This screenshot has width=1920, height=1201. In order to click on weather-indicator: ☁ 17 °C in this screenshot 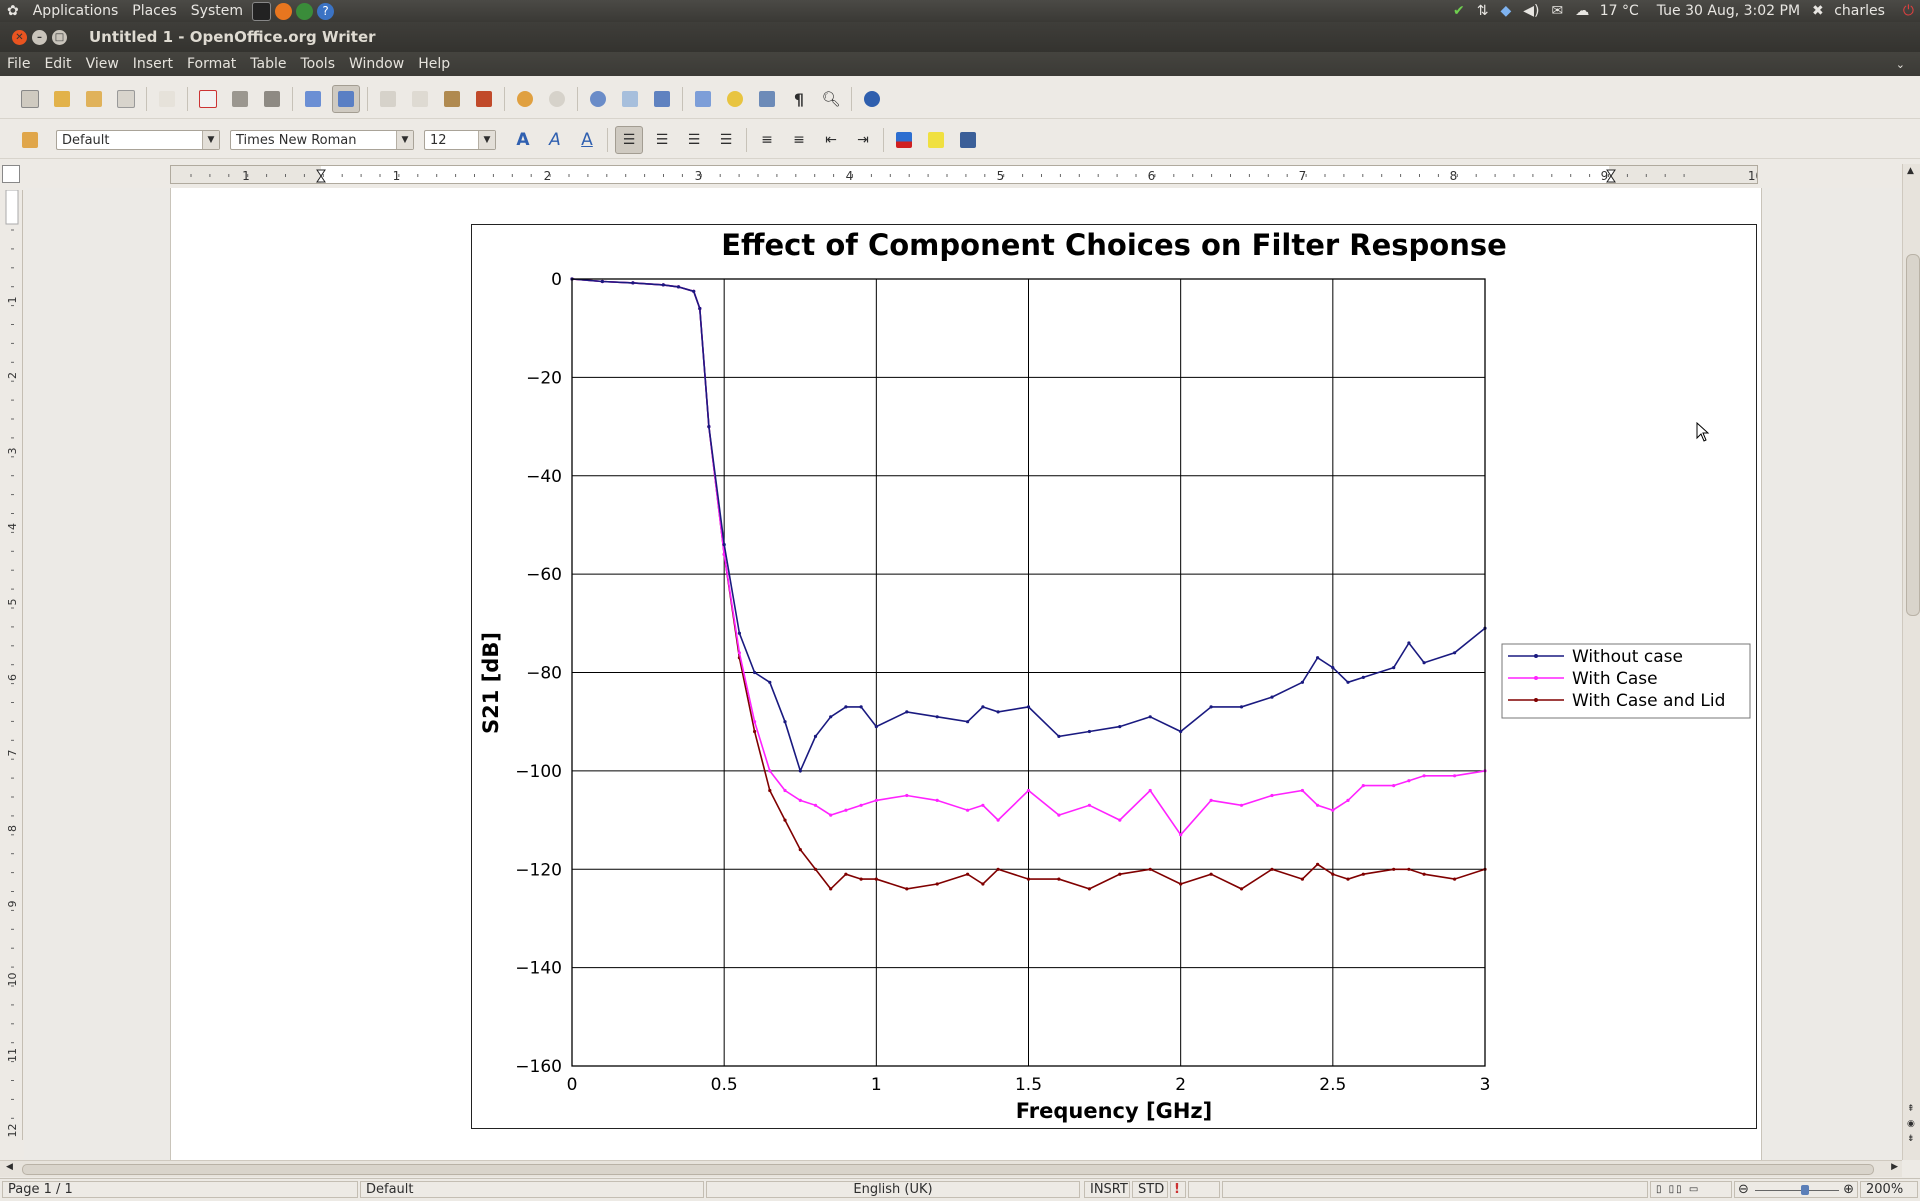, I will do `click(1610, 11)`.